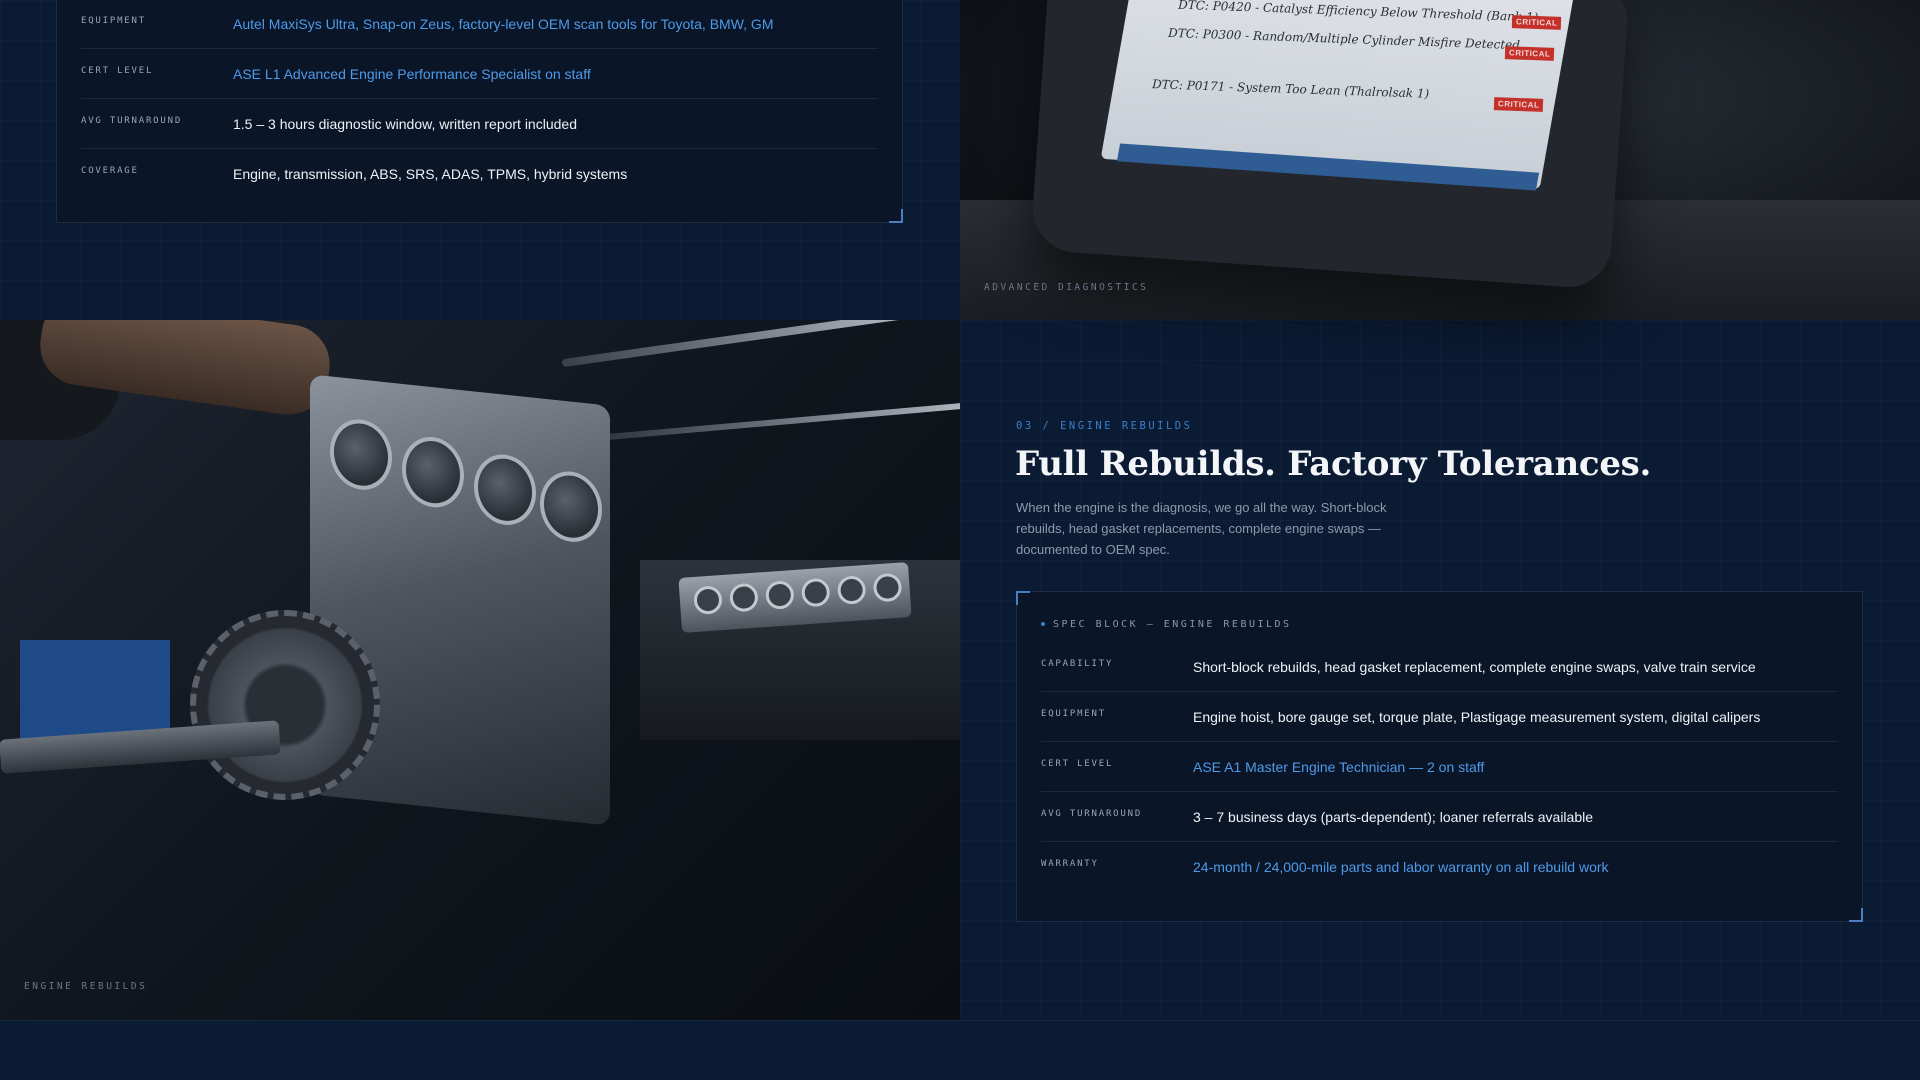 The height and width of the screenshot is (1080, 1920). What do you see at coordinates (86, 986) in the screenshot?
I see `engine-photo-caption: ENGINE REBUILDS` at bounding box center [86, 986].